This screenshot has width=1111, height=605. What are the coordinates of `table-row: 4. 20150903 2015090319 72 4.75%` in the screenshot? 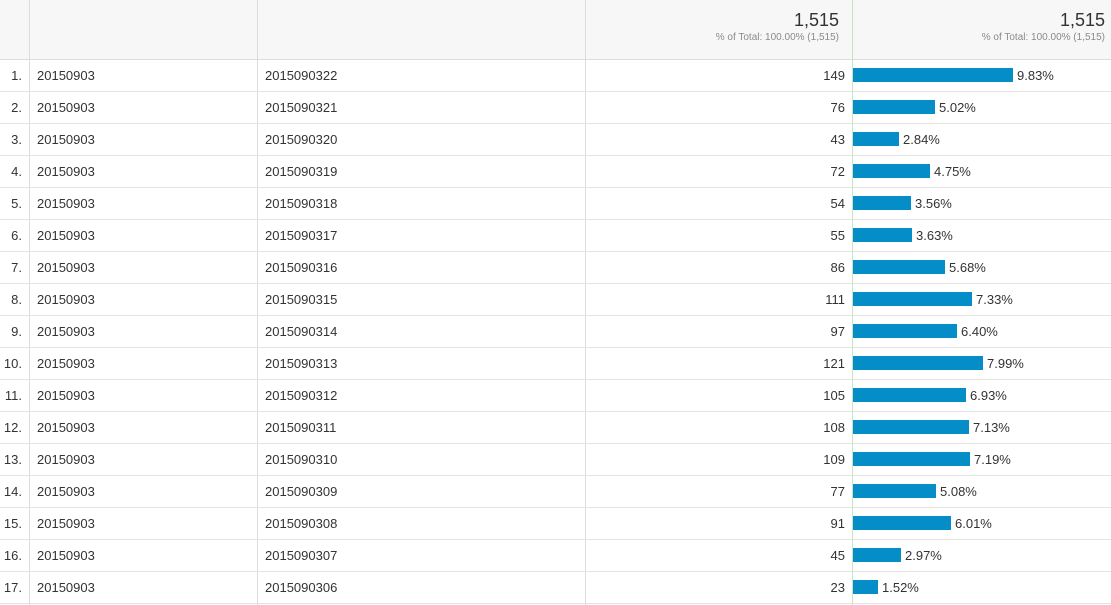 It's located at (555, 172).